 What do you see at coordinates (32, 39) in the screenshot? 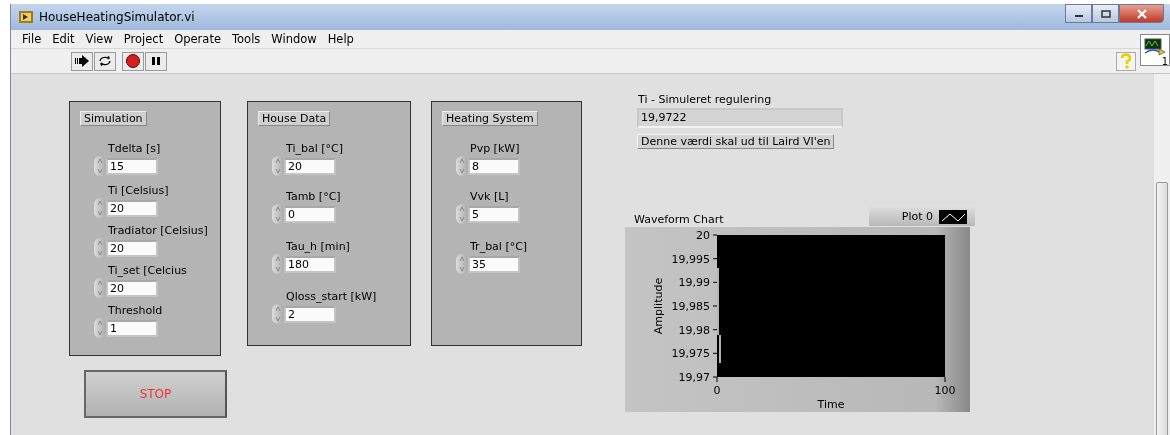
I see `menu-item: File` at bounding box center [32, 39].